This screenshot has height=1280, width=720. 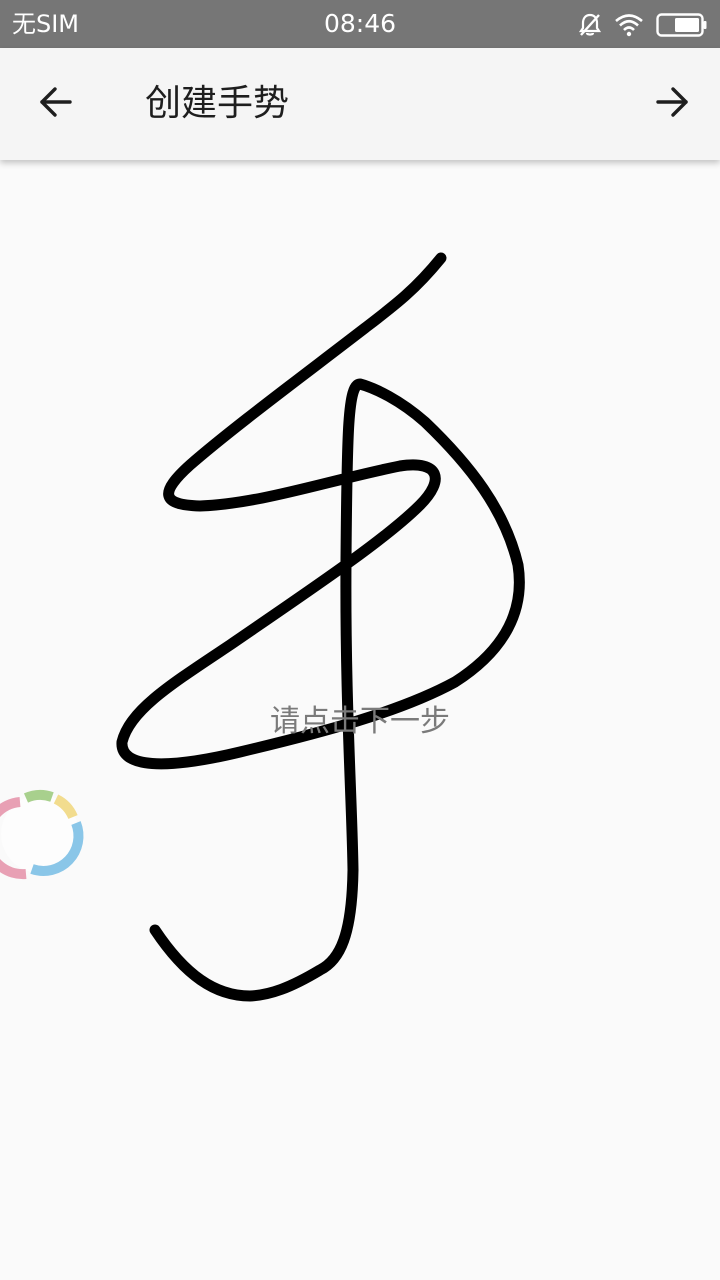 I want to click on next-button, so click(x=672, y=104).